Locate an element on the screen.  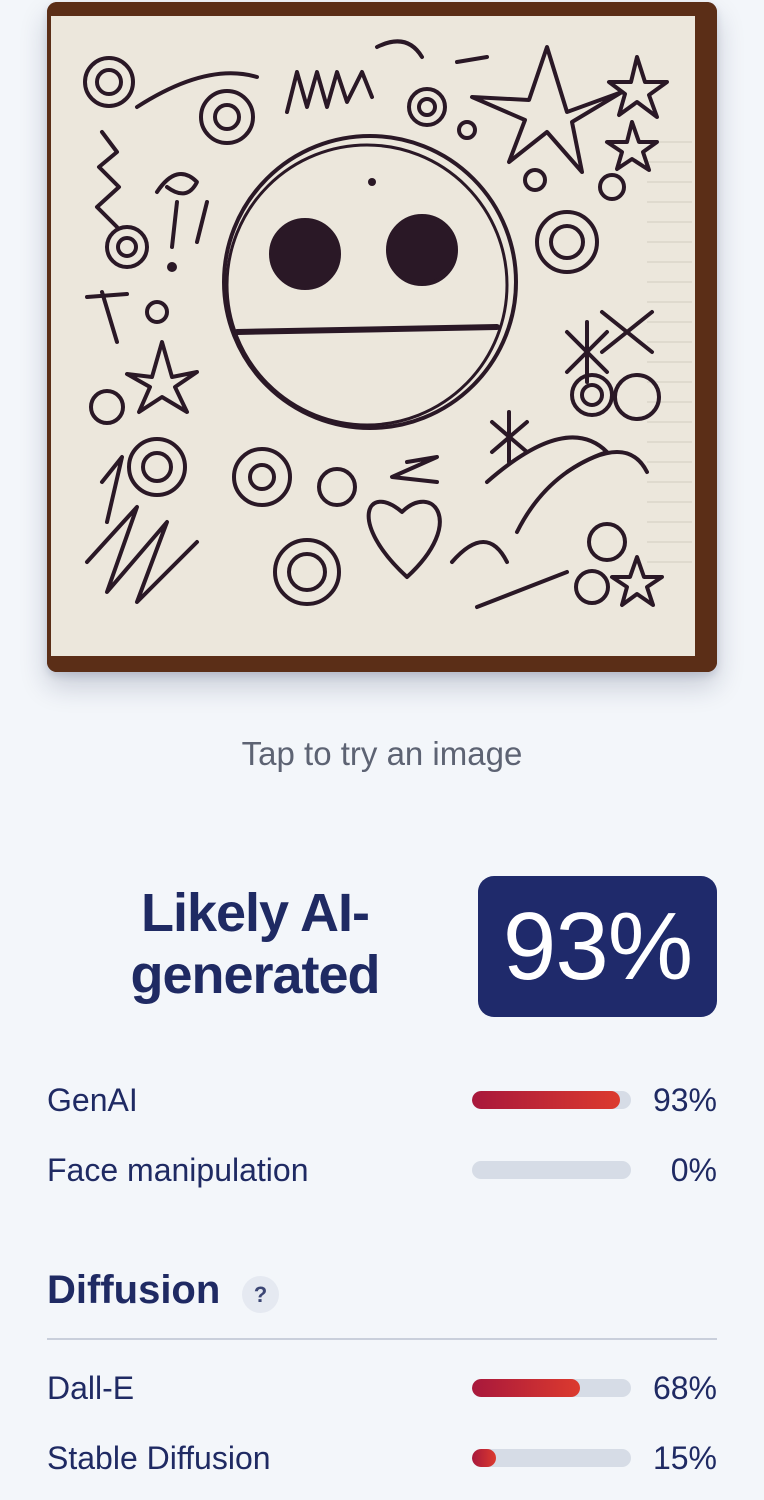
diffusion-row-stable-diffusion: Stable Diffusion 15% is located at coordinates (382, 1459).